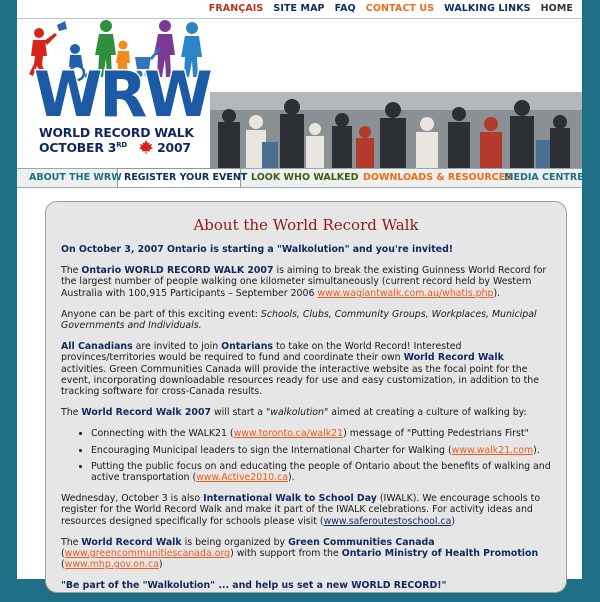 This screenshot has height=602, width=600. What do you see at coordinates (440, 554) in the screenshot?
I see `text-bold: Ontario Ministry of Health Promotion` at bounding box center [440, 554].